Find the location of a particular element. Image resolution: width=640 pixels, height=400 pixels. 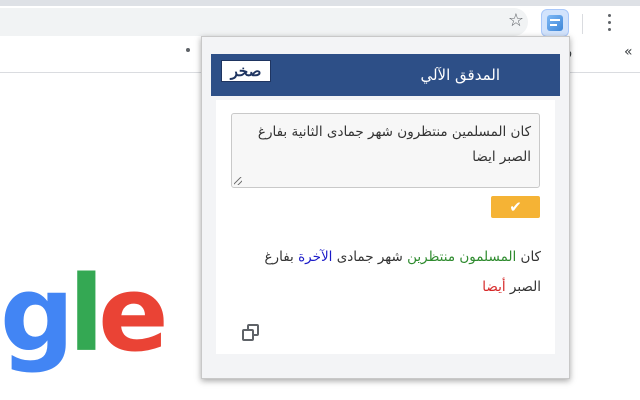

more-bookmarks-chevron-icon: « is located at coordinates (628, 52).